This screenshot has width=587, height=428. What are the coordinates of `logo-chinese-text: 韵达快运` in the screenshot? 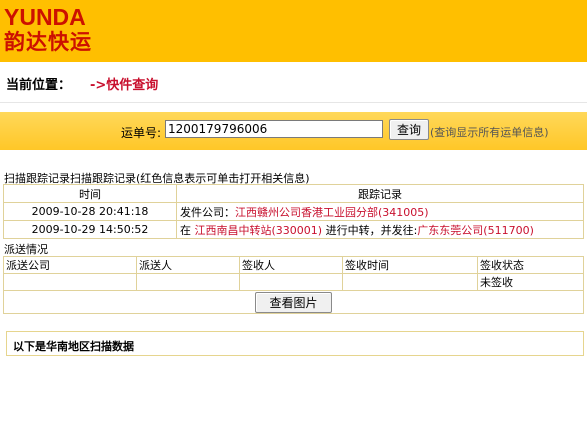 It's located at (48, 42).